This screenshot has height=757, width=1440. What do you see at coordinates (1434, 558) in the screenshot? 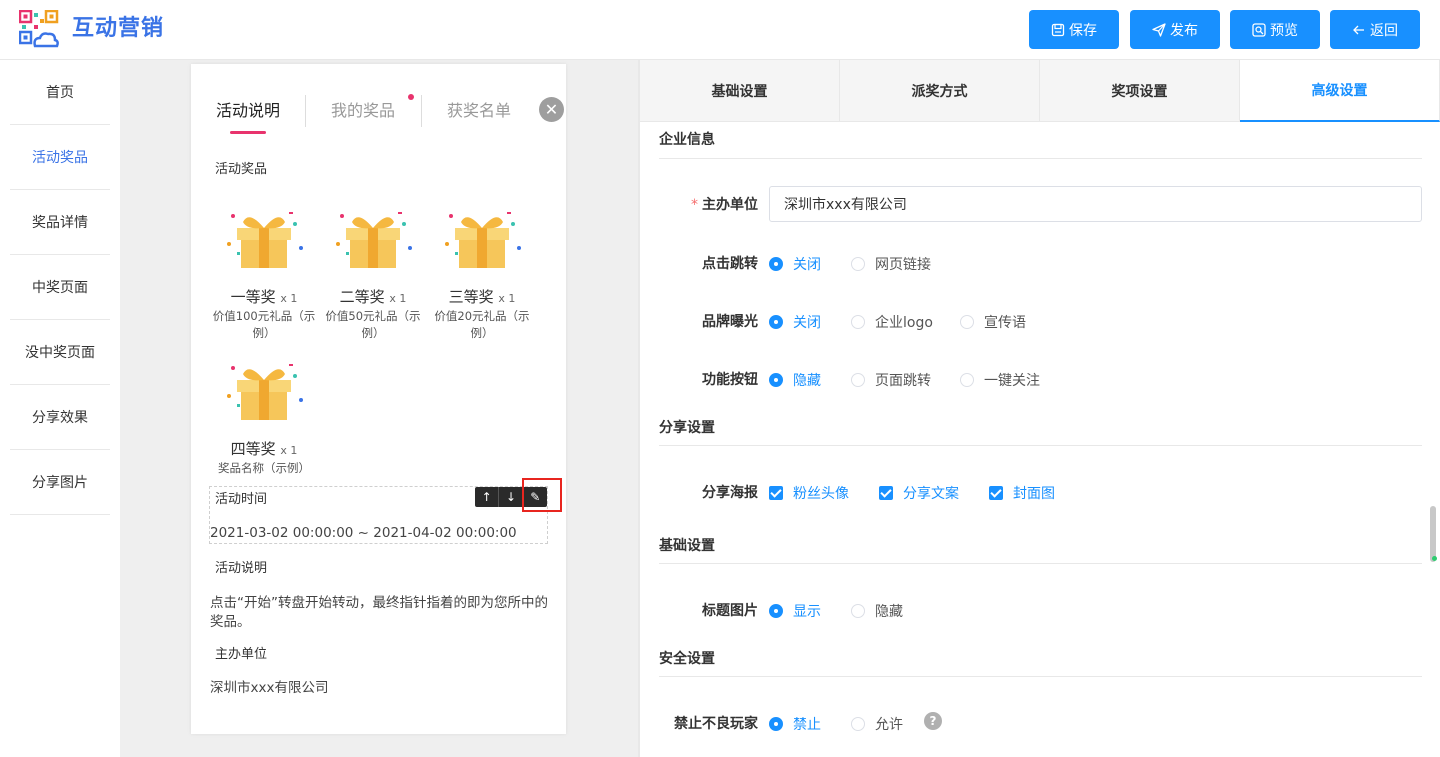
I see `scroll-indicator` at bounding box center [1434, 558].